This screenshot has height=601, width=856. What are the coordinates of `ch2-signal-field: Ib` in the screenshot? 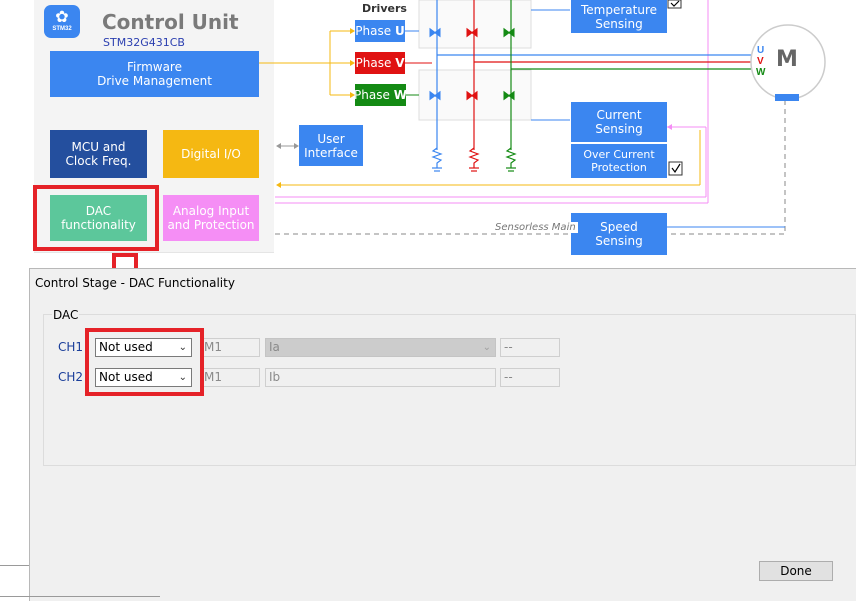 It's located at (380, 377).